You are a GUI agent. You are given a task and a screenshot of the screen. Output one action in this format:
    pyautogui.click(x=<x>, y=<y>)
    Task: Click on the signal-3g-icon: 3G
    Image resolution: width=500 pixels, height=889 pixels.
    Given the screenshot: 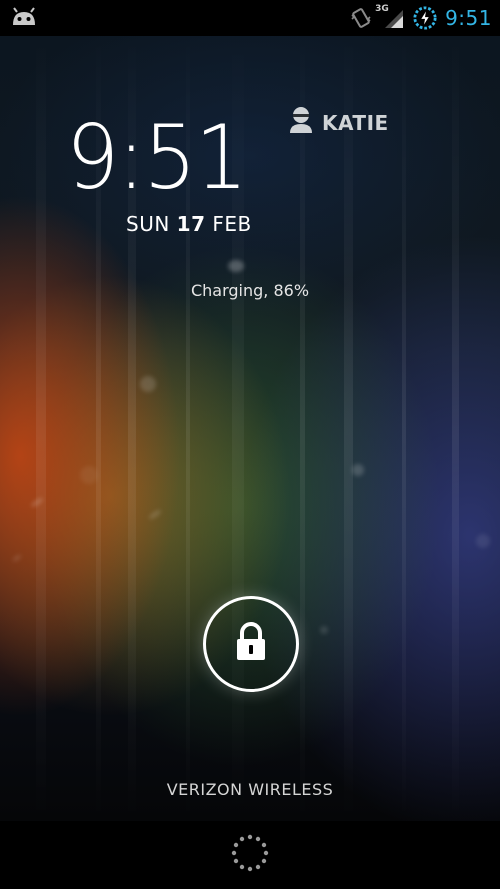 What is the action you would take?
    pyautogui.click(x=390, y=17)
    